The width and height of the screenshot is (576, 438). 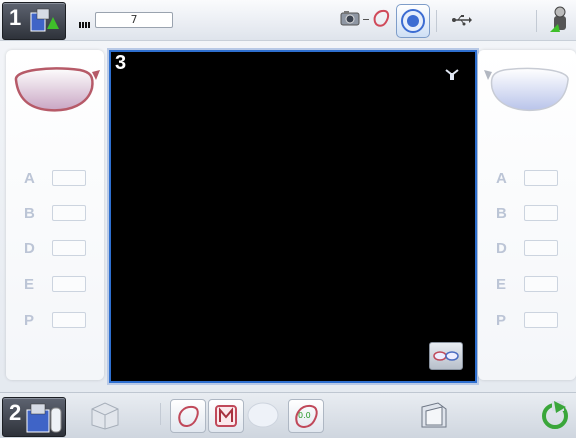 What do you see at coordinates (288, 20) in the screenshot?
I see `top-toolbar: 1 7` at bounding box center [288, 20].